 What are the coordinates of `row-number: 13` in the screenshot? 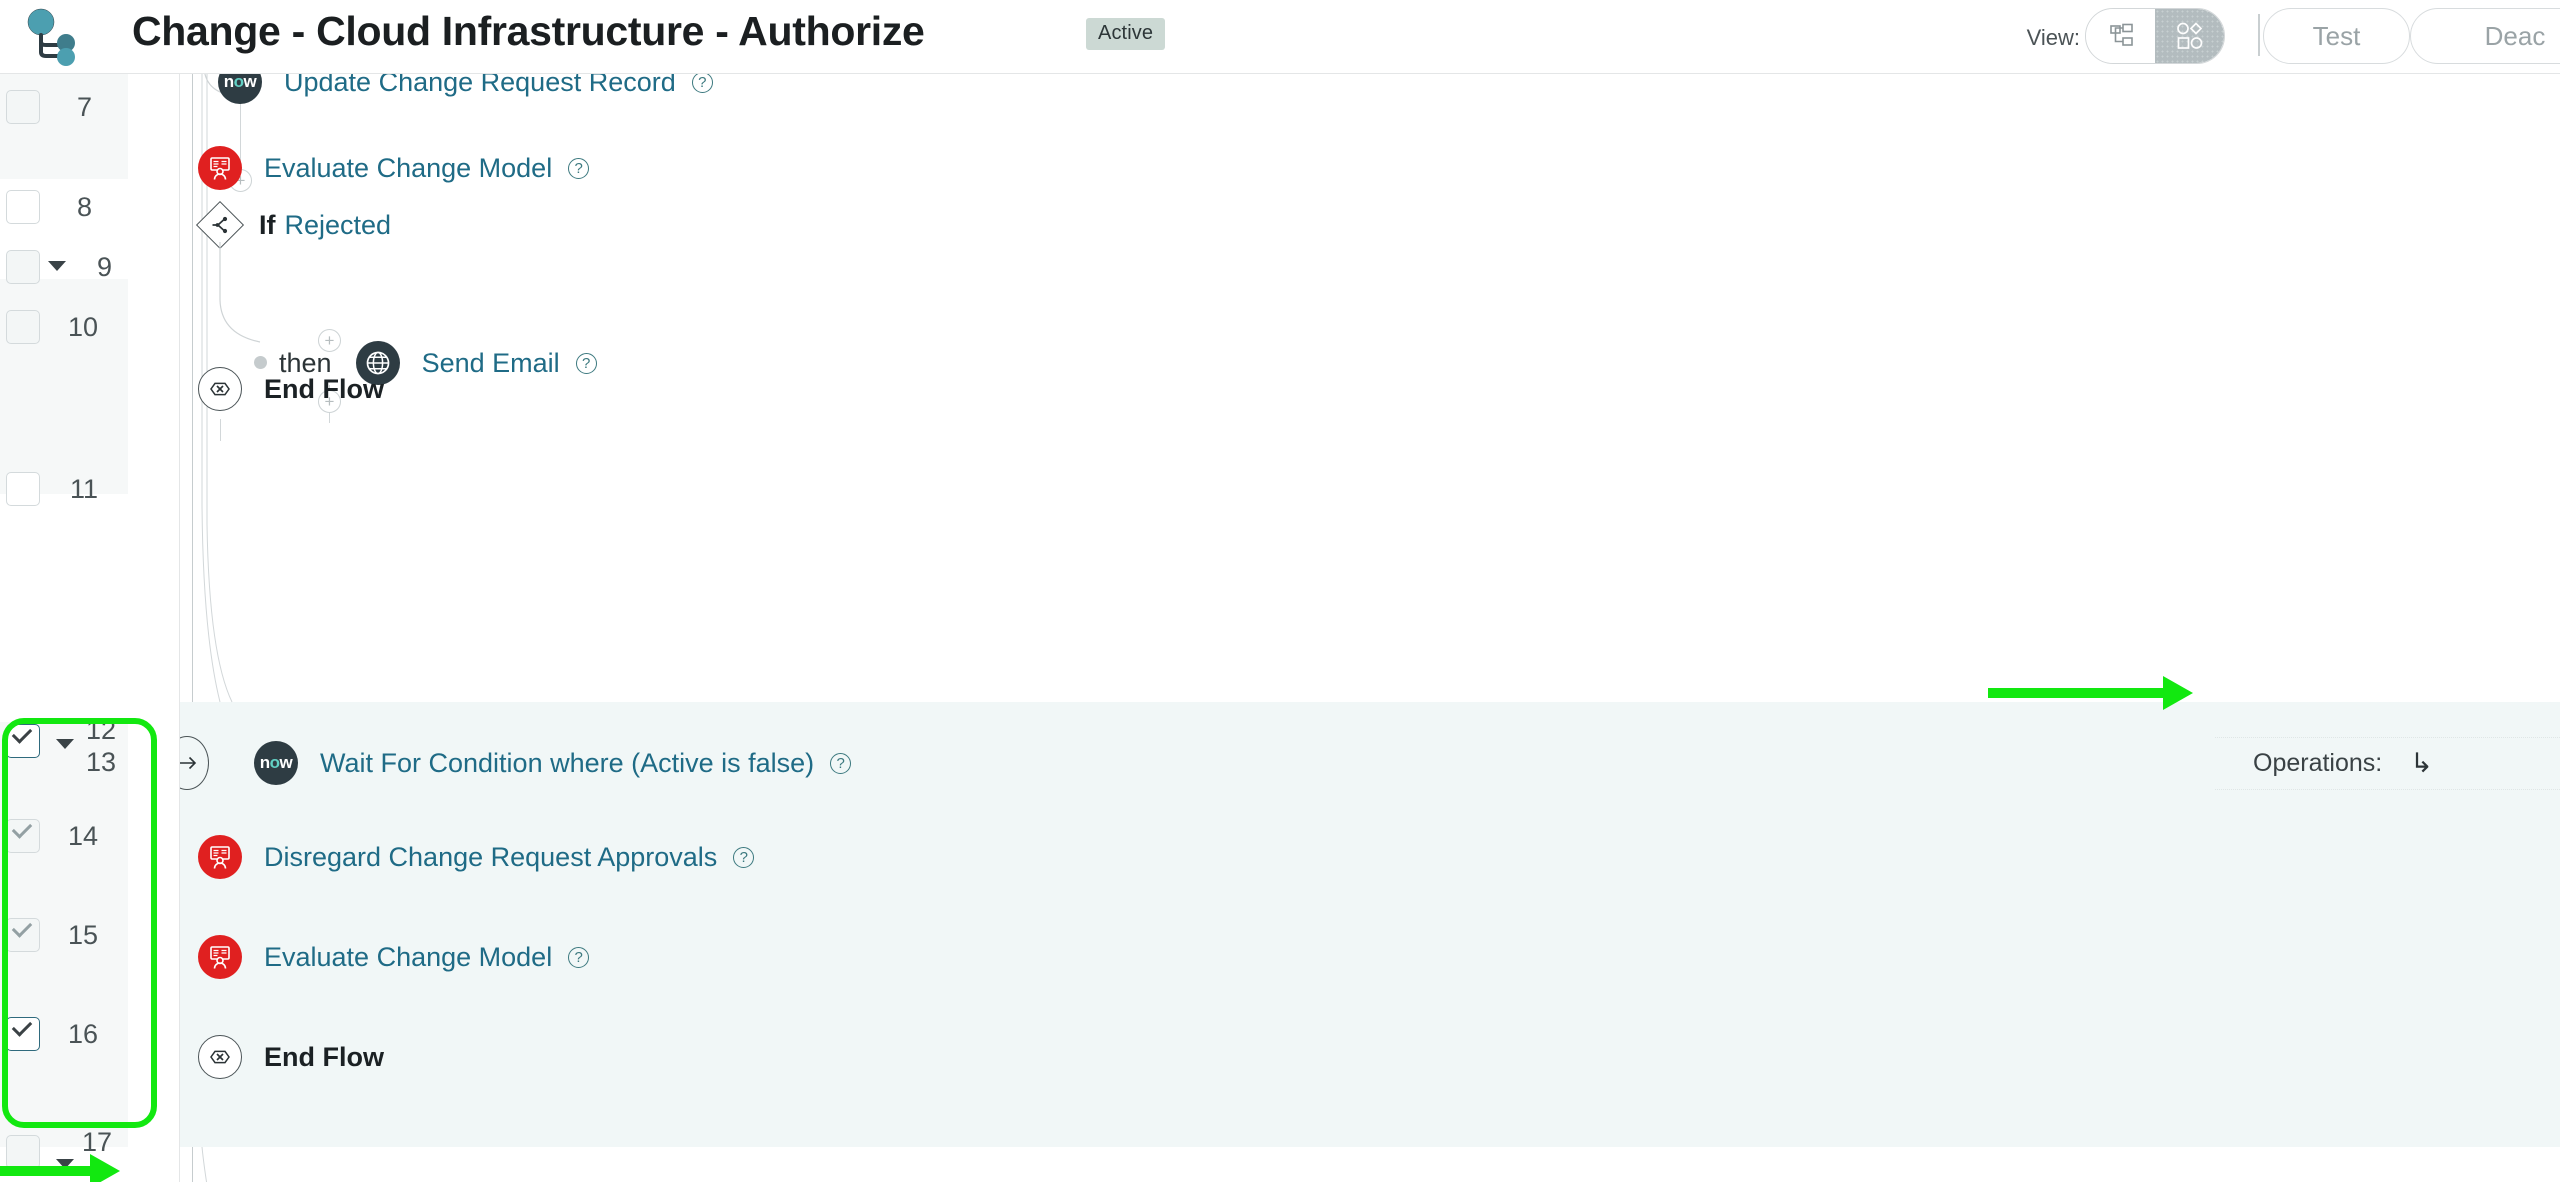 It's located at (100, 762).